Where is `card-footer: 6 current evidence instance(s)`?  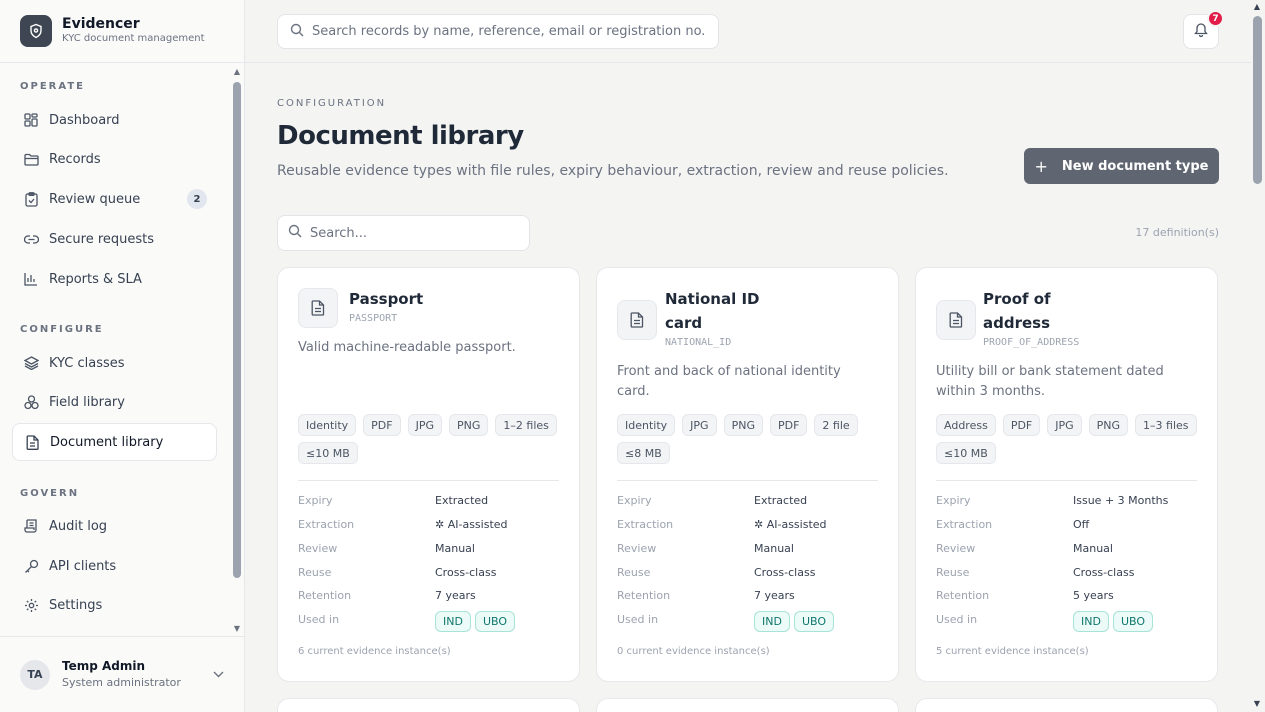
card-footer: 6 current evidence instance(s) is located at coordinates (374, 651).